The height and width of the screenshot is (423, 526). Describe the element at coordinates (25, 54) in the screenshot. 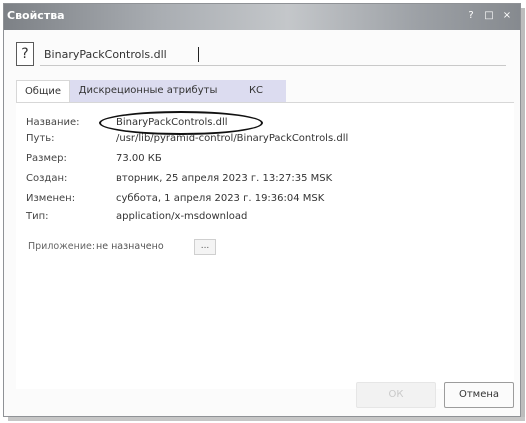

I see `question-mark-file-icon: ?` at that location.